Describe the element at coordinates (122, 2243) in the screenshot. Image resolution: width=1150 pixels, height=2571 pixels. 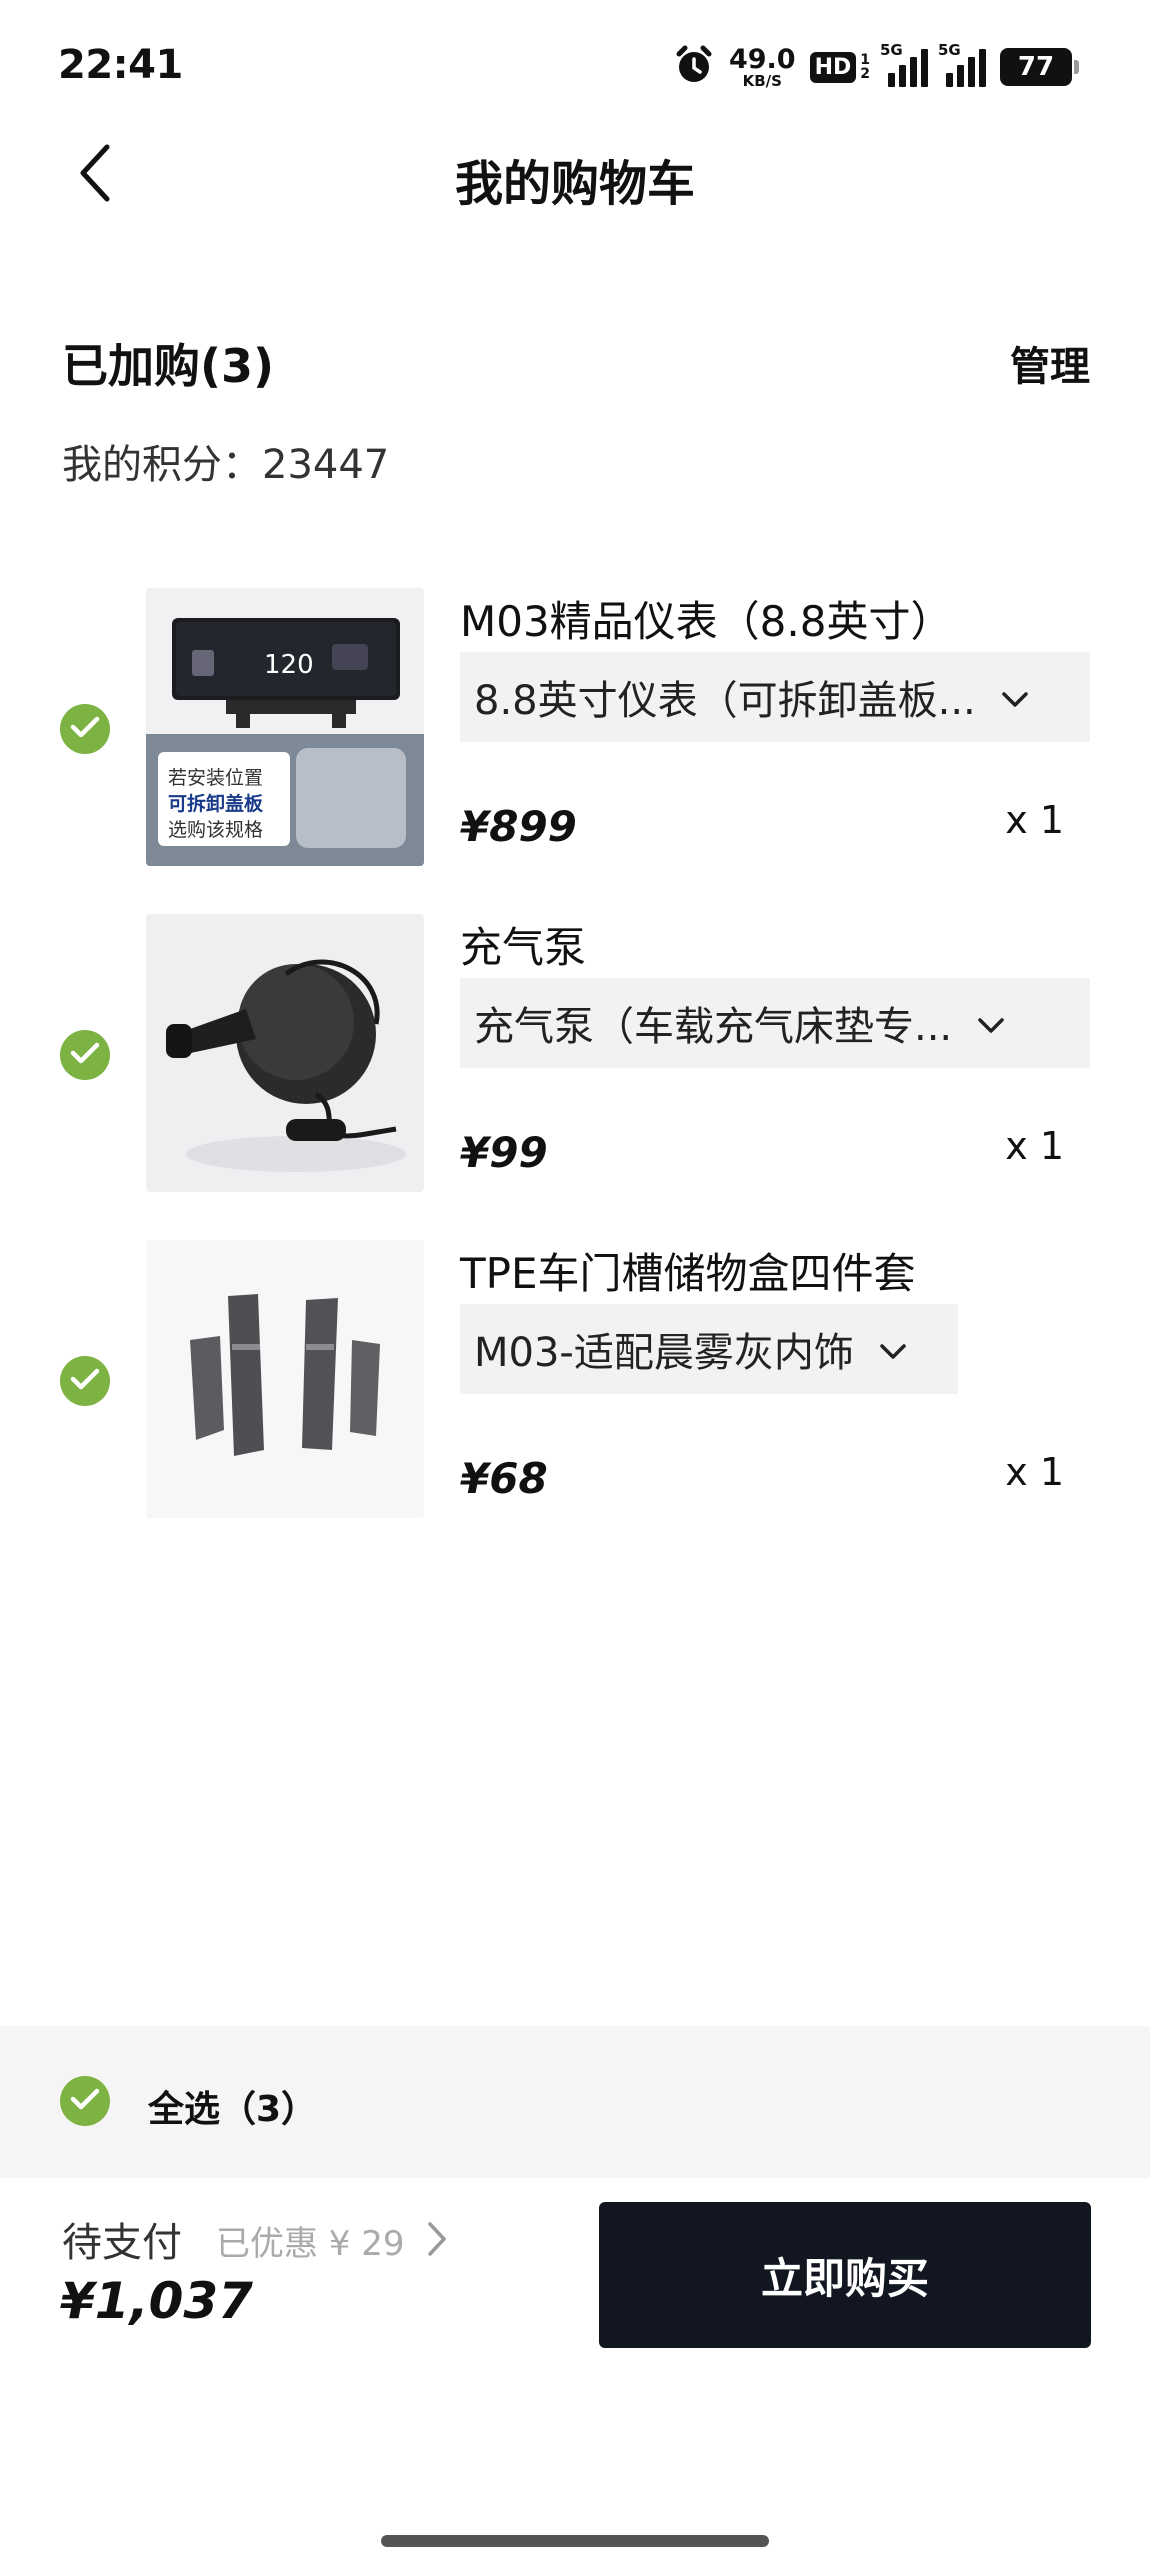
I see `pay-label: 待支付` at that location.